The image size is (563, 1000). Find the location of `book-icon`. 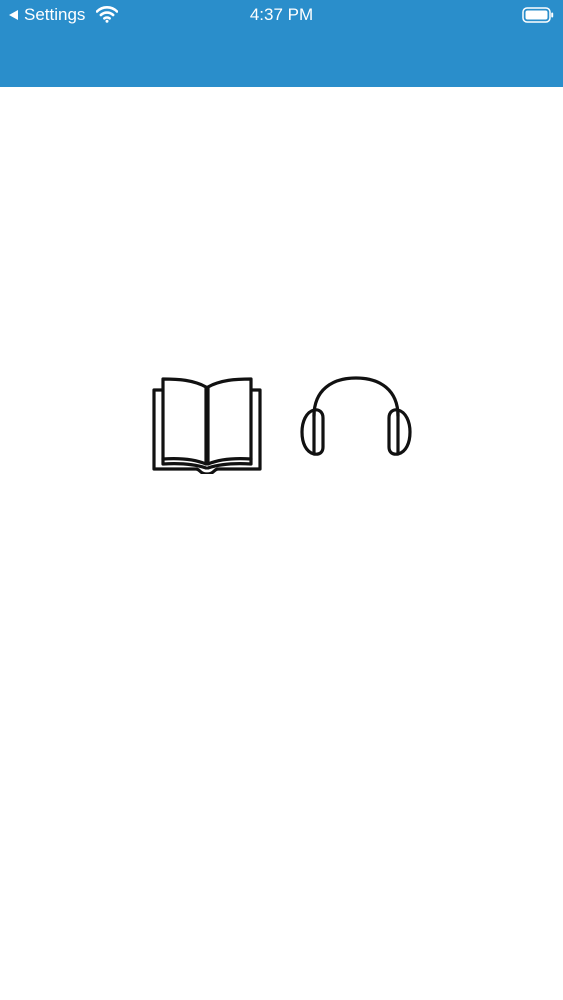

book-icon is located at coordinates (207, 425).